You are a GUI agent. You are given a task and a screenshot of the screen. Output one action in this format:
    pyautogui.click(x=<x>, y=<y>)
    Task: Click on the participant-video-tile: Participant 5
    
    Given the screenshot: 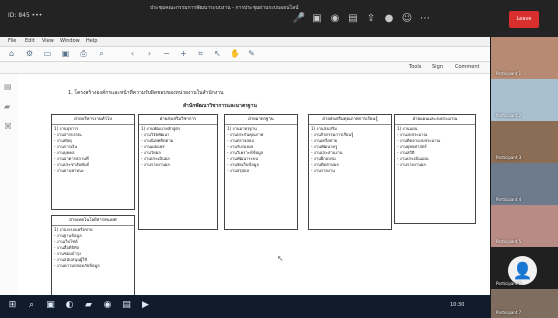 What is the action you would take?
    pyautogui.click(x=524, y=226)
    